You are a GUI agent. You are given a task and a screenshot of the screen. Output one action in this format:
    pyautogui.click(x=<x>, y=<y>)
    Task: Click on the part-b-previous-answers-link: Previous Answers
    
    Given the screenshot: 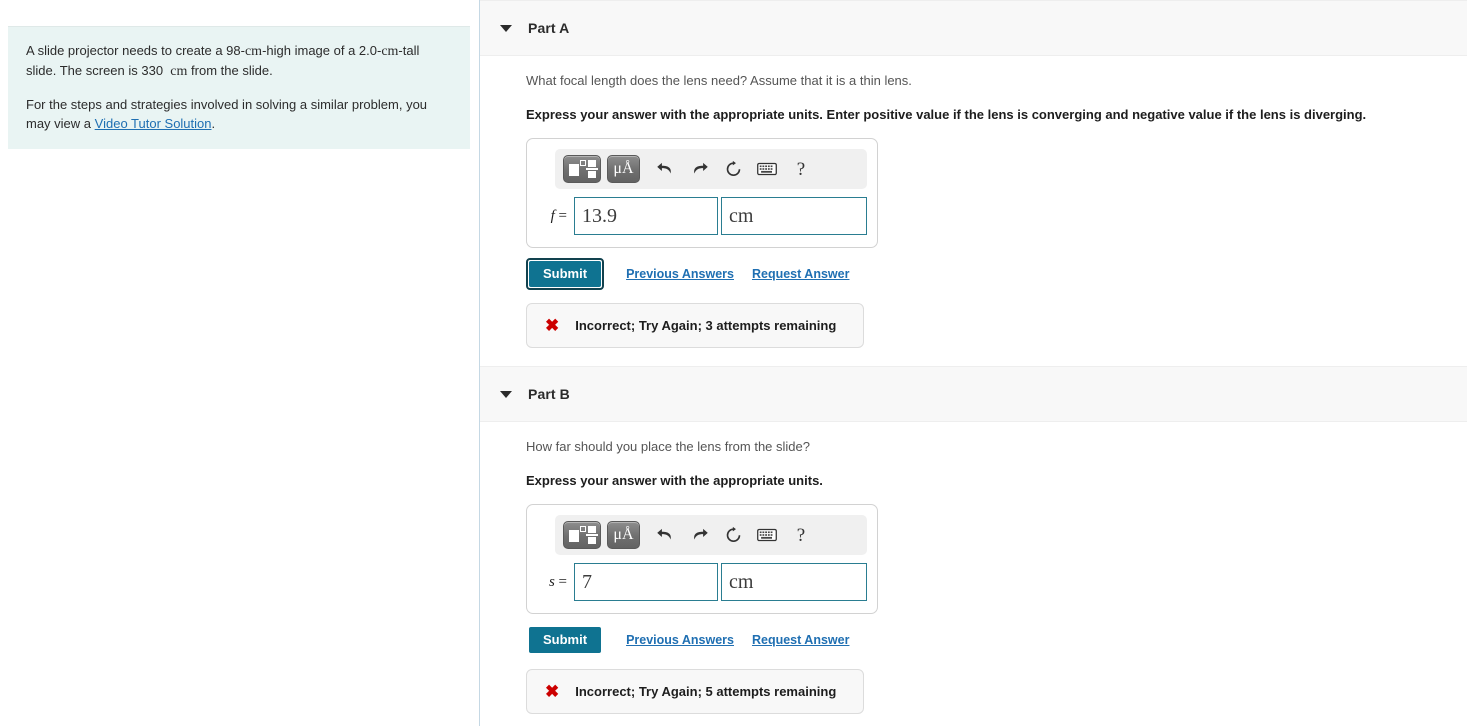 What is the action you would take?
    pyautogui.click(x=680, y=640)
    